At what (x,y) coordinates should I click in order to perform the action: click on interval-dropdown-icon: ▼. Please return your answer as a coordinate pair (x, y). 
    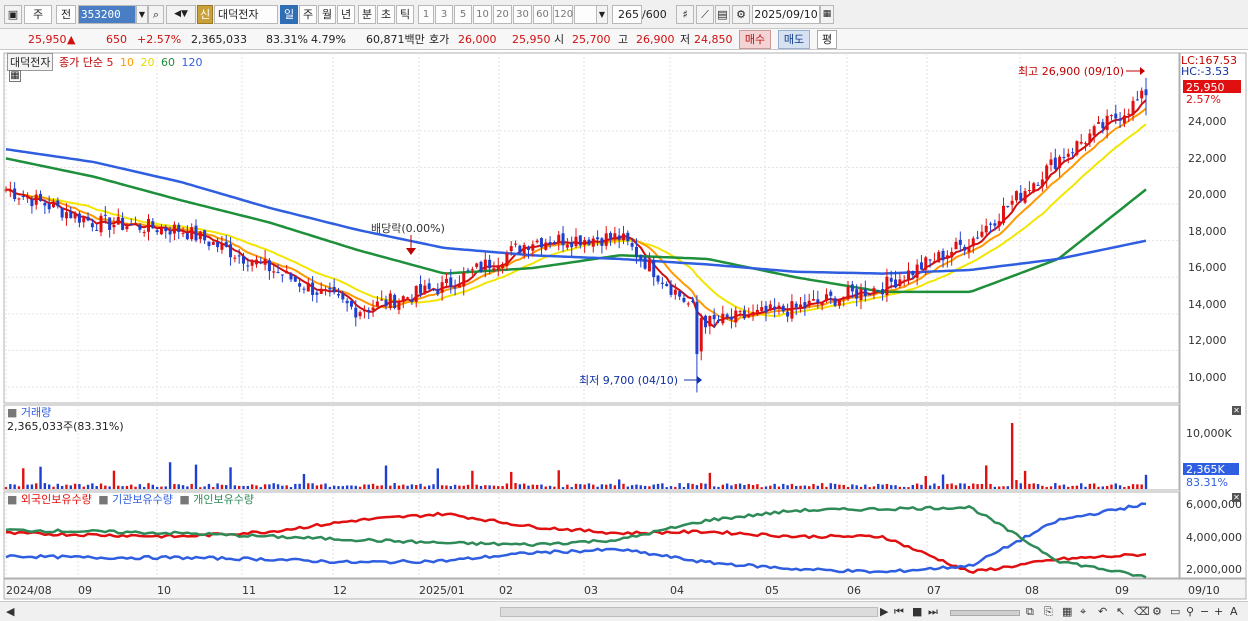
    Looking at the image, I should click on (602, 14).